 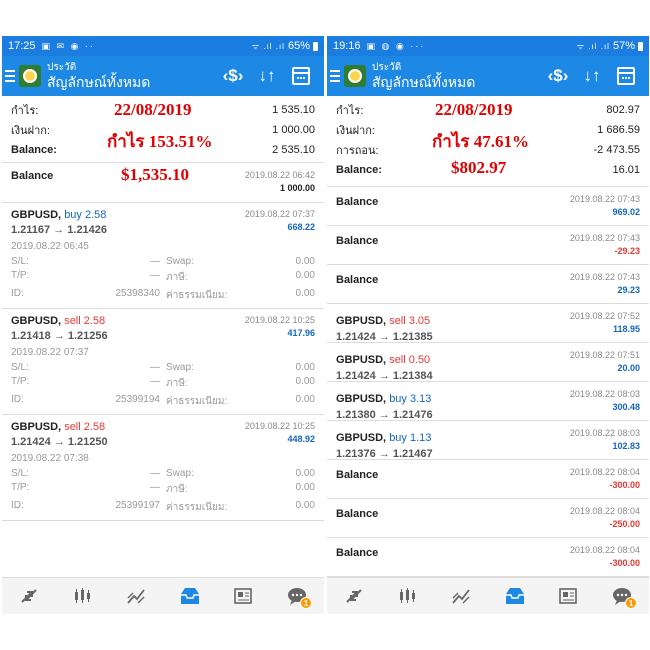 I want to click on status-bar: 19:16 ▣ ◍ ◉ ··· ᯤ .ıl .ıl 57%, so click(x=488, y=46).